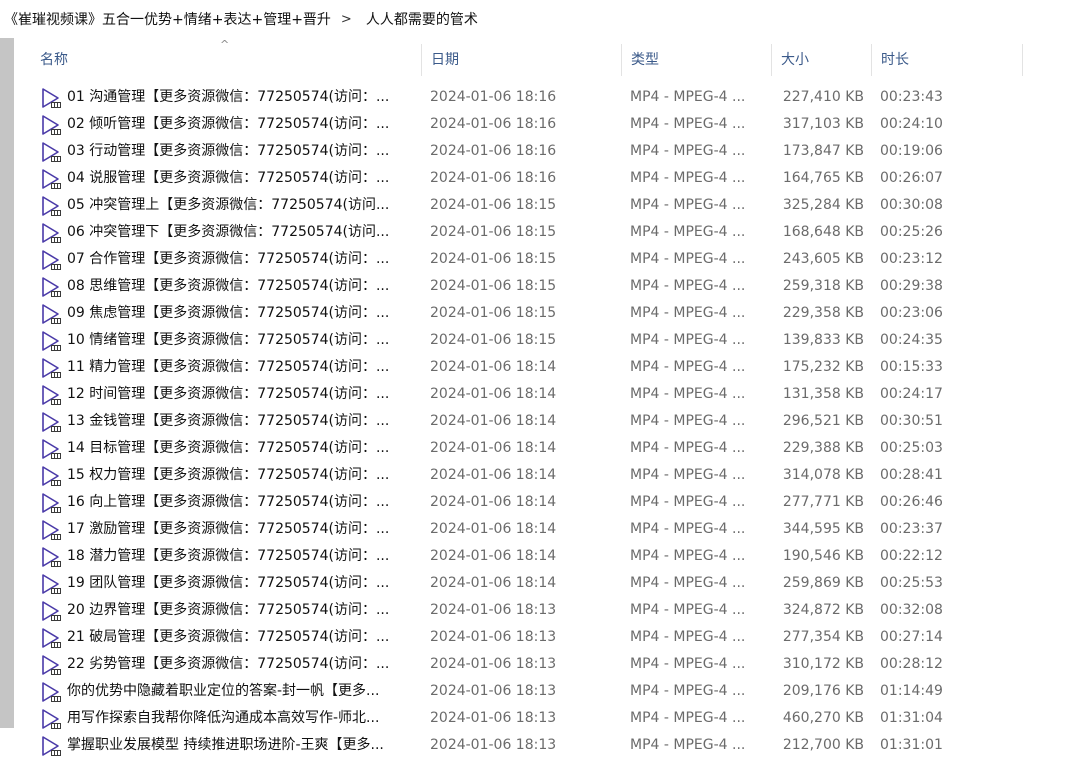 This screenshot has width=1076, height=780. Describe the element at coordinates (823, 367) in the screenshot. I see `file-size: 175,232 KB` at that location.